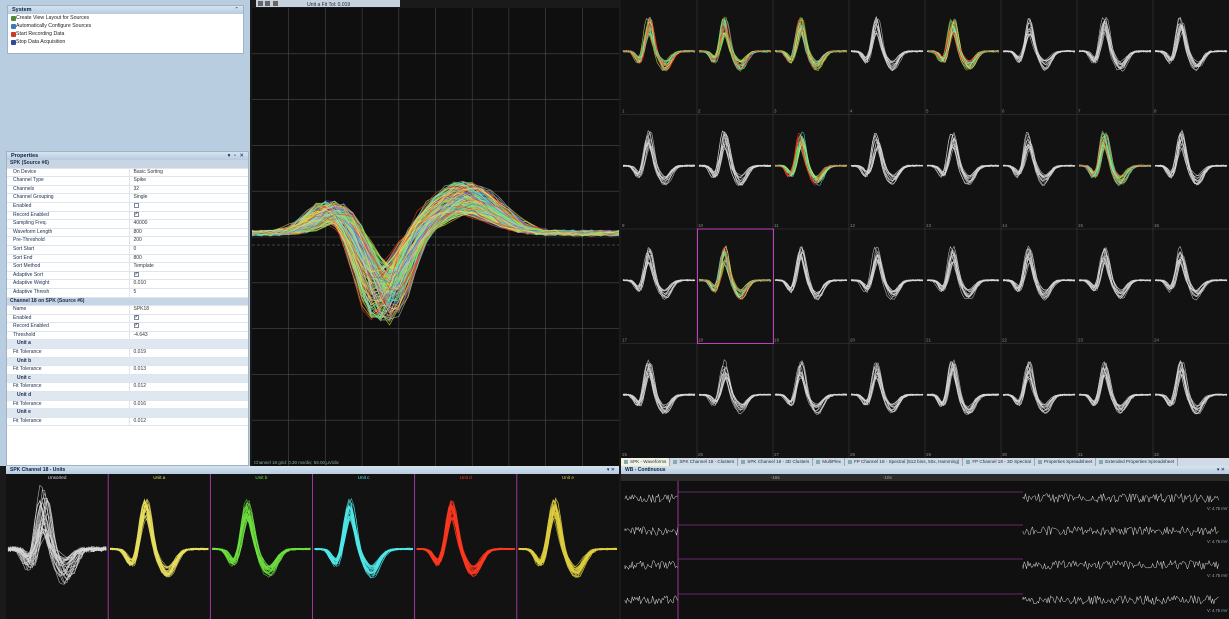 The height and width of the screenshot is (619, 1229). I want to click on property-row: Record Enabled, so click(127, 327).